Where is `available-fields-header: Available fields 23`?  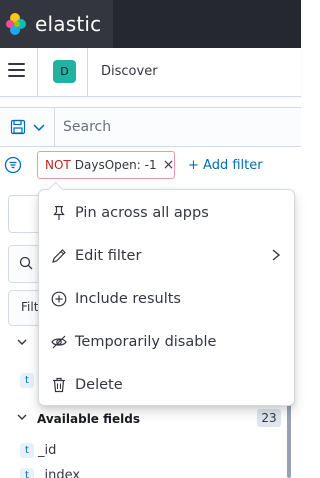
available-fields-header: Available fields 23 is located at coordinates (142, 419).